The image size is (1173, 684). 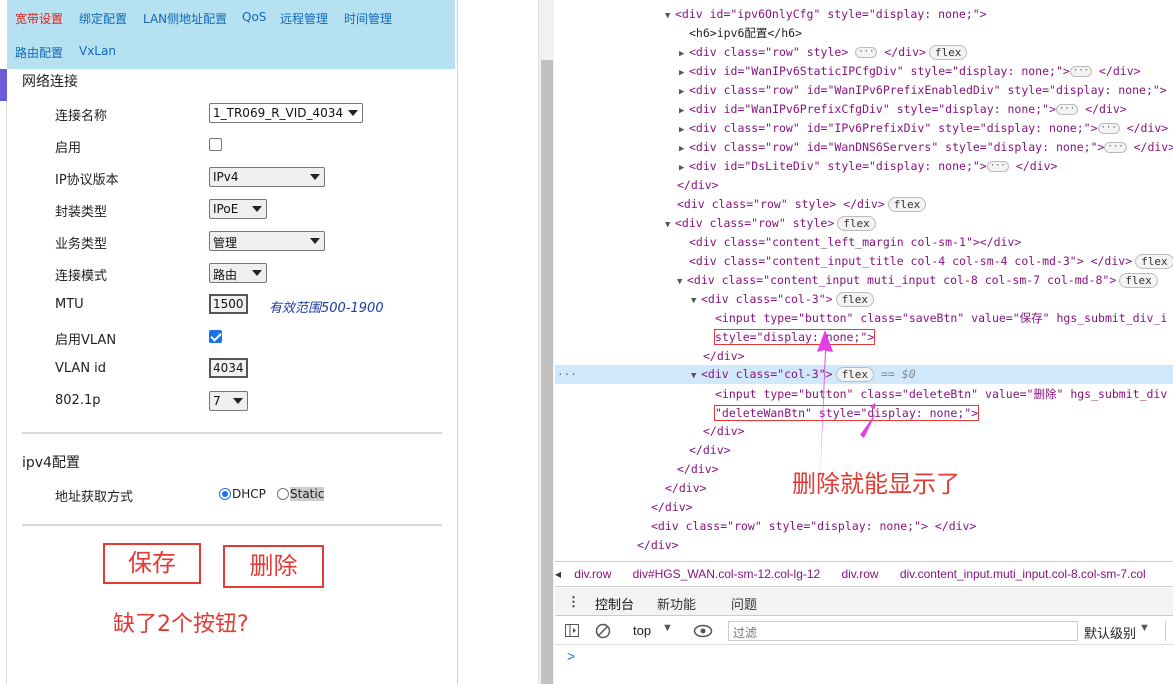 What do you see at coordinates (215, 336) in the screenshot?
I see `vlan-enable-checkbox` at bounding box center [215, 336].